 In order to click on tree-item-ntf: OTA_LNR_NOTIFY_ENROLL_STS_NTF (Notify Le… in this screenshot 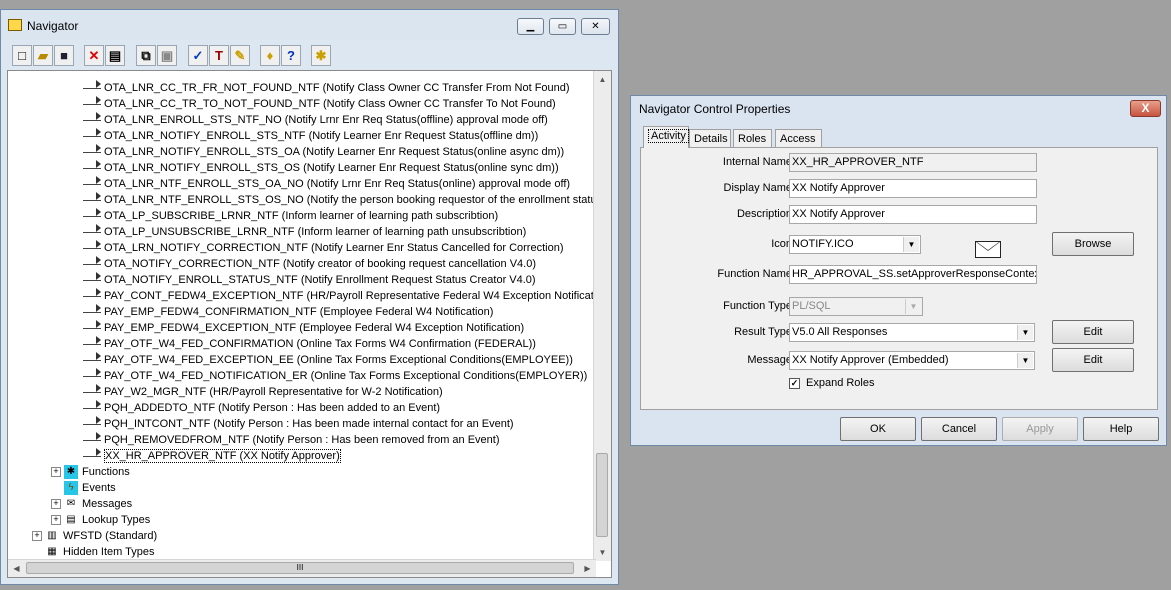, I will do `click(310, 136)`.